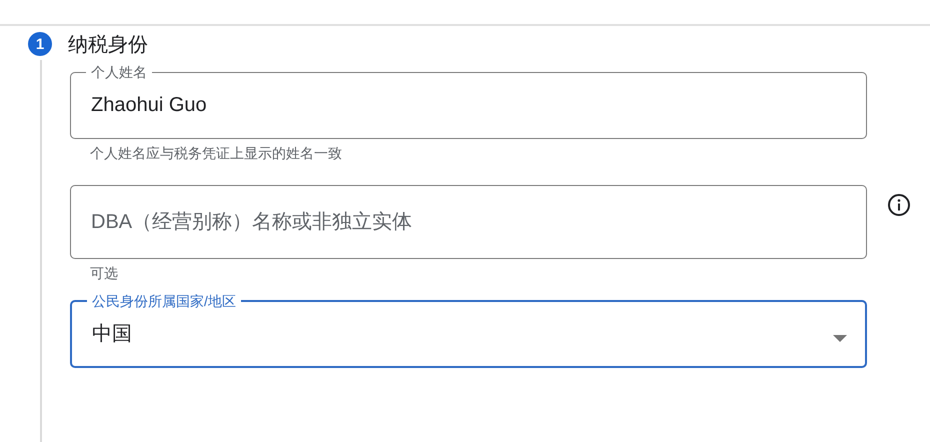  I want to click on info-icon, so click(899, 205).